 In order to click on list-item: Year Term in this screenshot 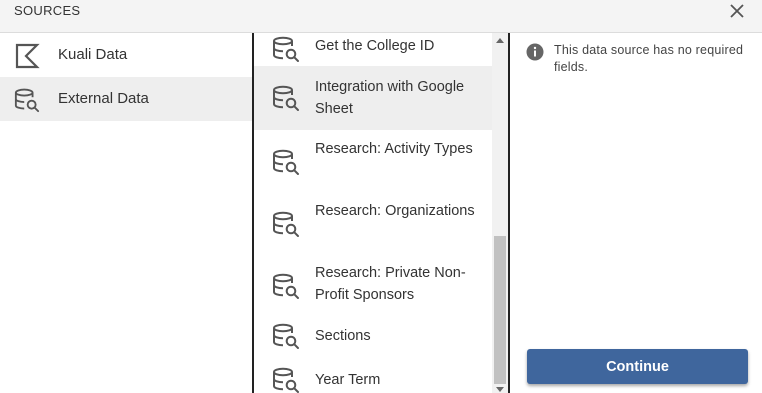, I will do `click(373, 374)`.